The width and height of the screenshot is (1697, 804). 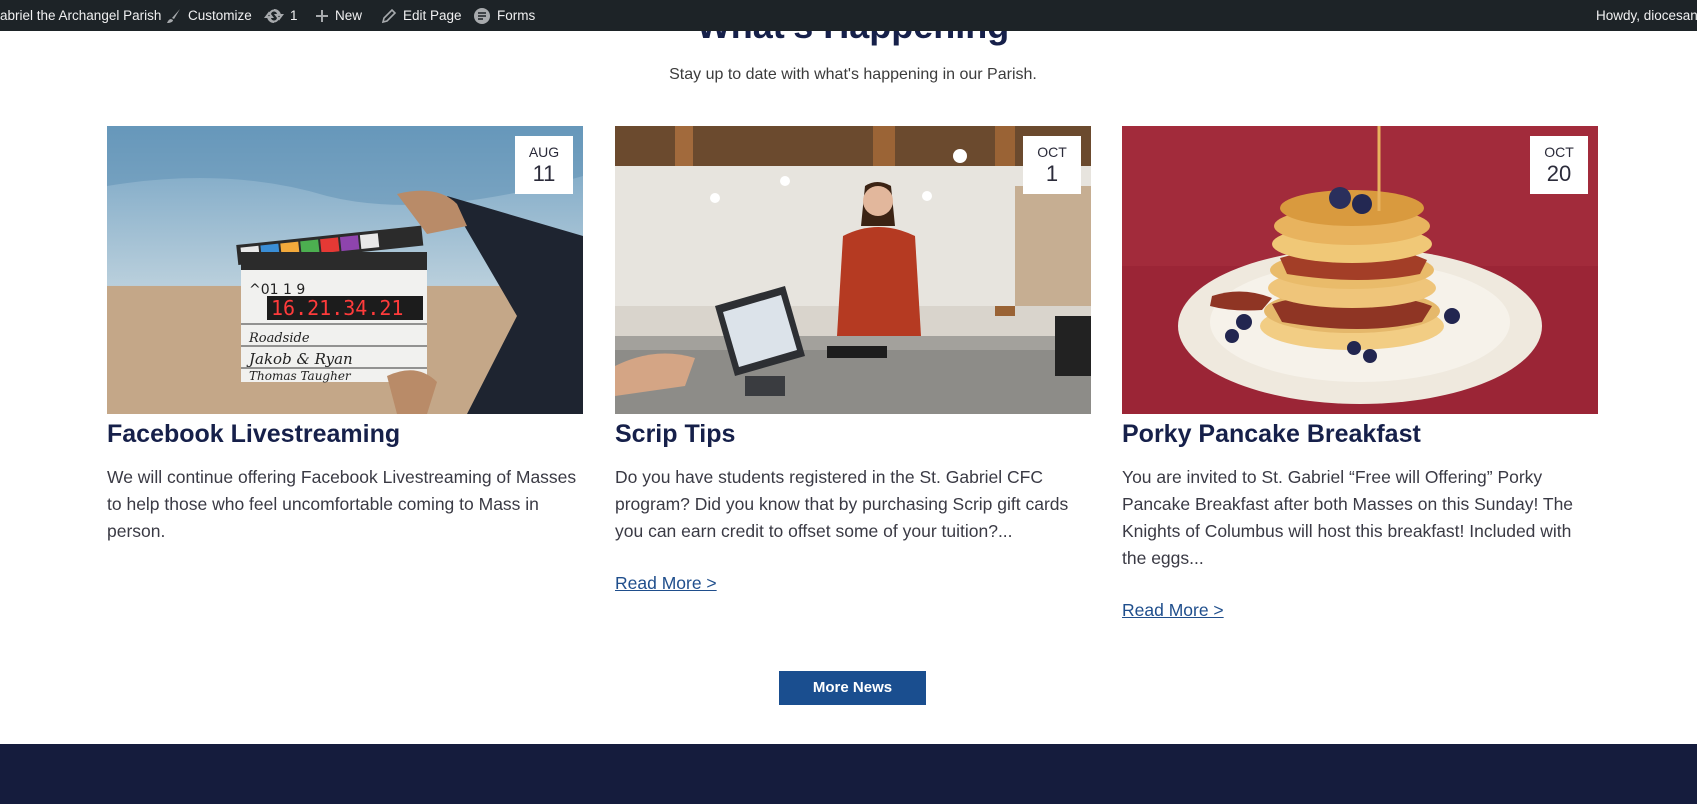 What do you see at coordinates (432, 15) in the screenshot?
I see `edit-page-label: Edit Page` at bounding box center [432, 15].